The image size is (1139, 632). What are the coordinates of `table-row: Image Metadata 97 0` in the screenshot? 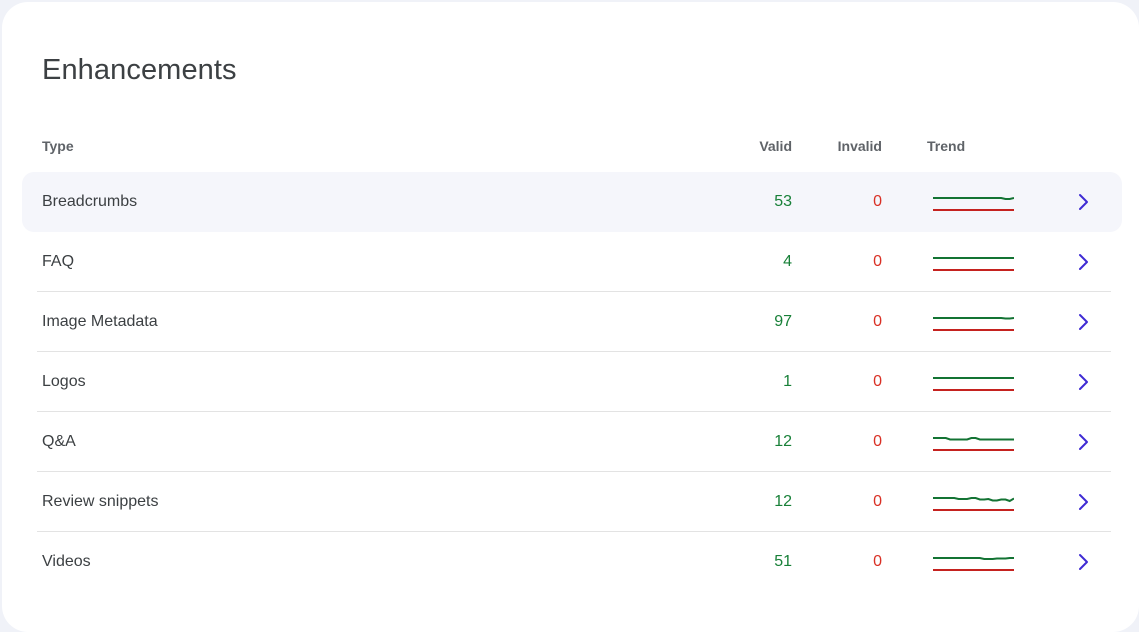 It's located at (570, 322).